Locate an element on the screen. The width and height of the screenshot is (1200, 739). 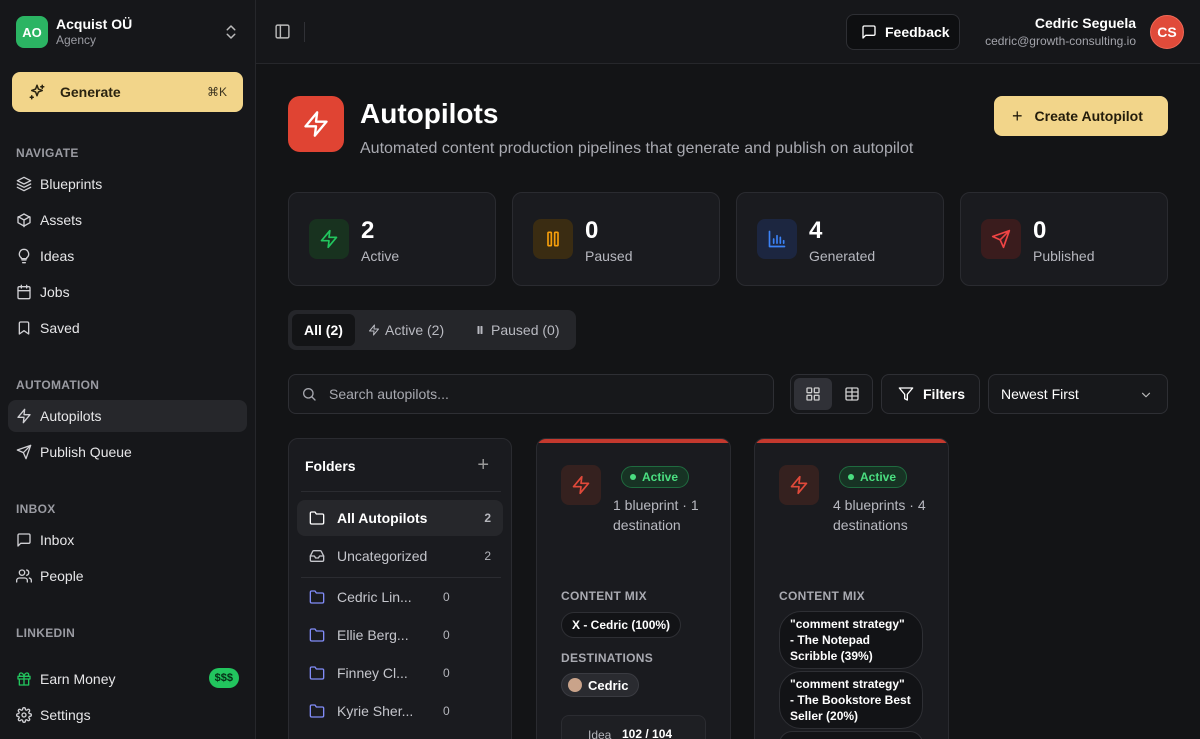
stat-label: Generated is located at coordinates (842, 256).